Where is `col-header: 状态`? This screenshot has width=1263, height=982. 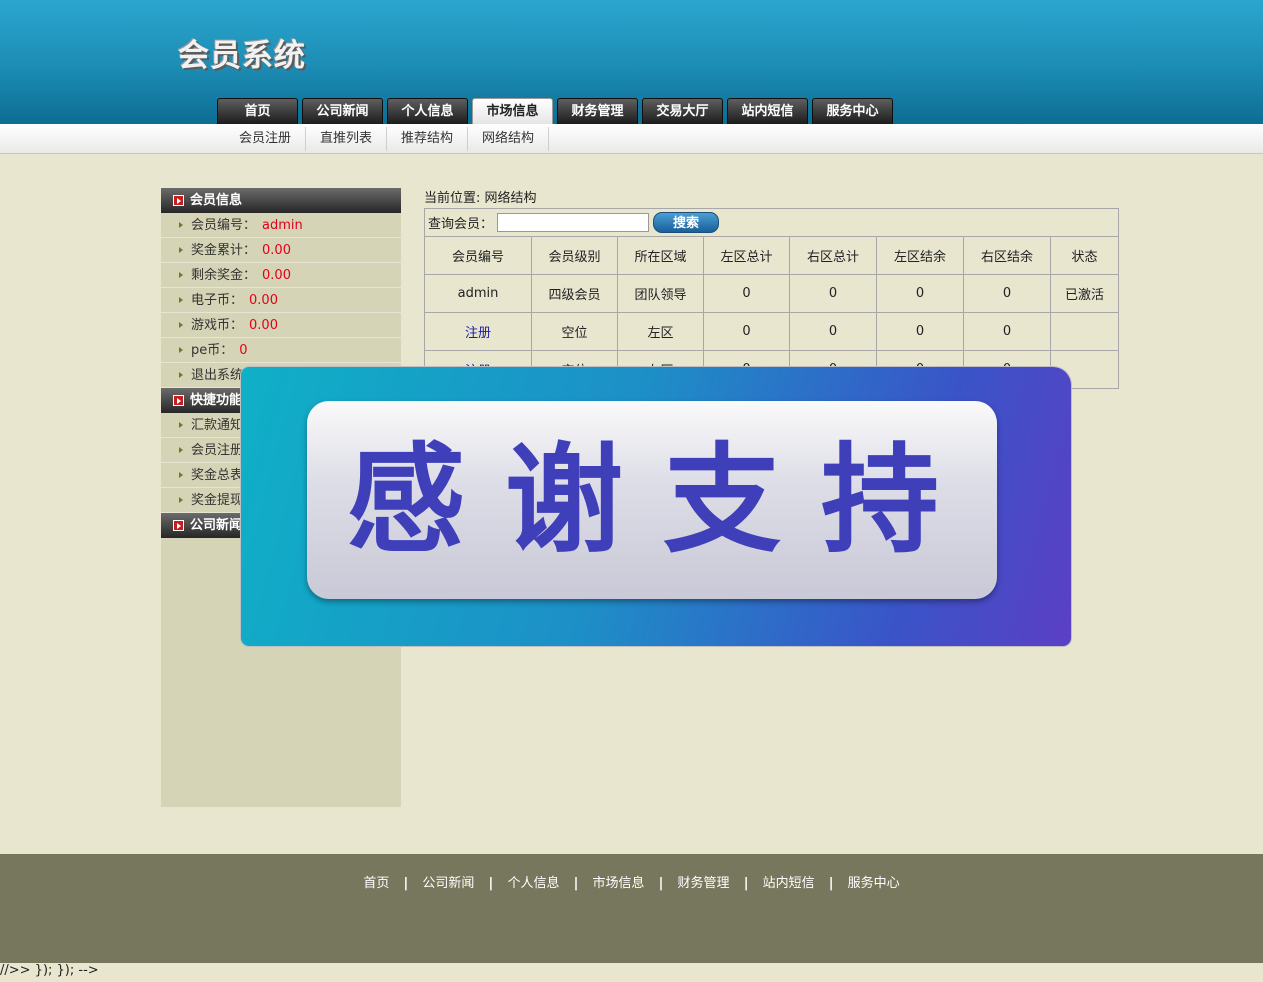
col-header: 状态 is located at coordinates (1084, 255).